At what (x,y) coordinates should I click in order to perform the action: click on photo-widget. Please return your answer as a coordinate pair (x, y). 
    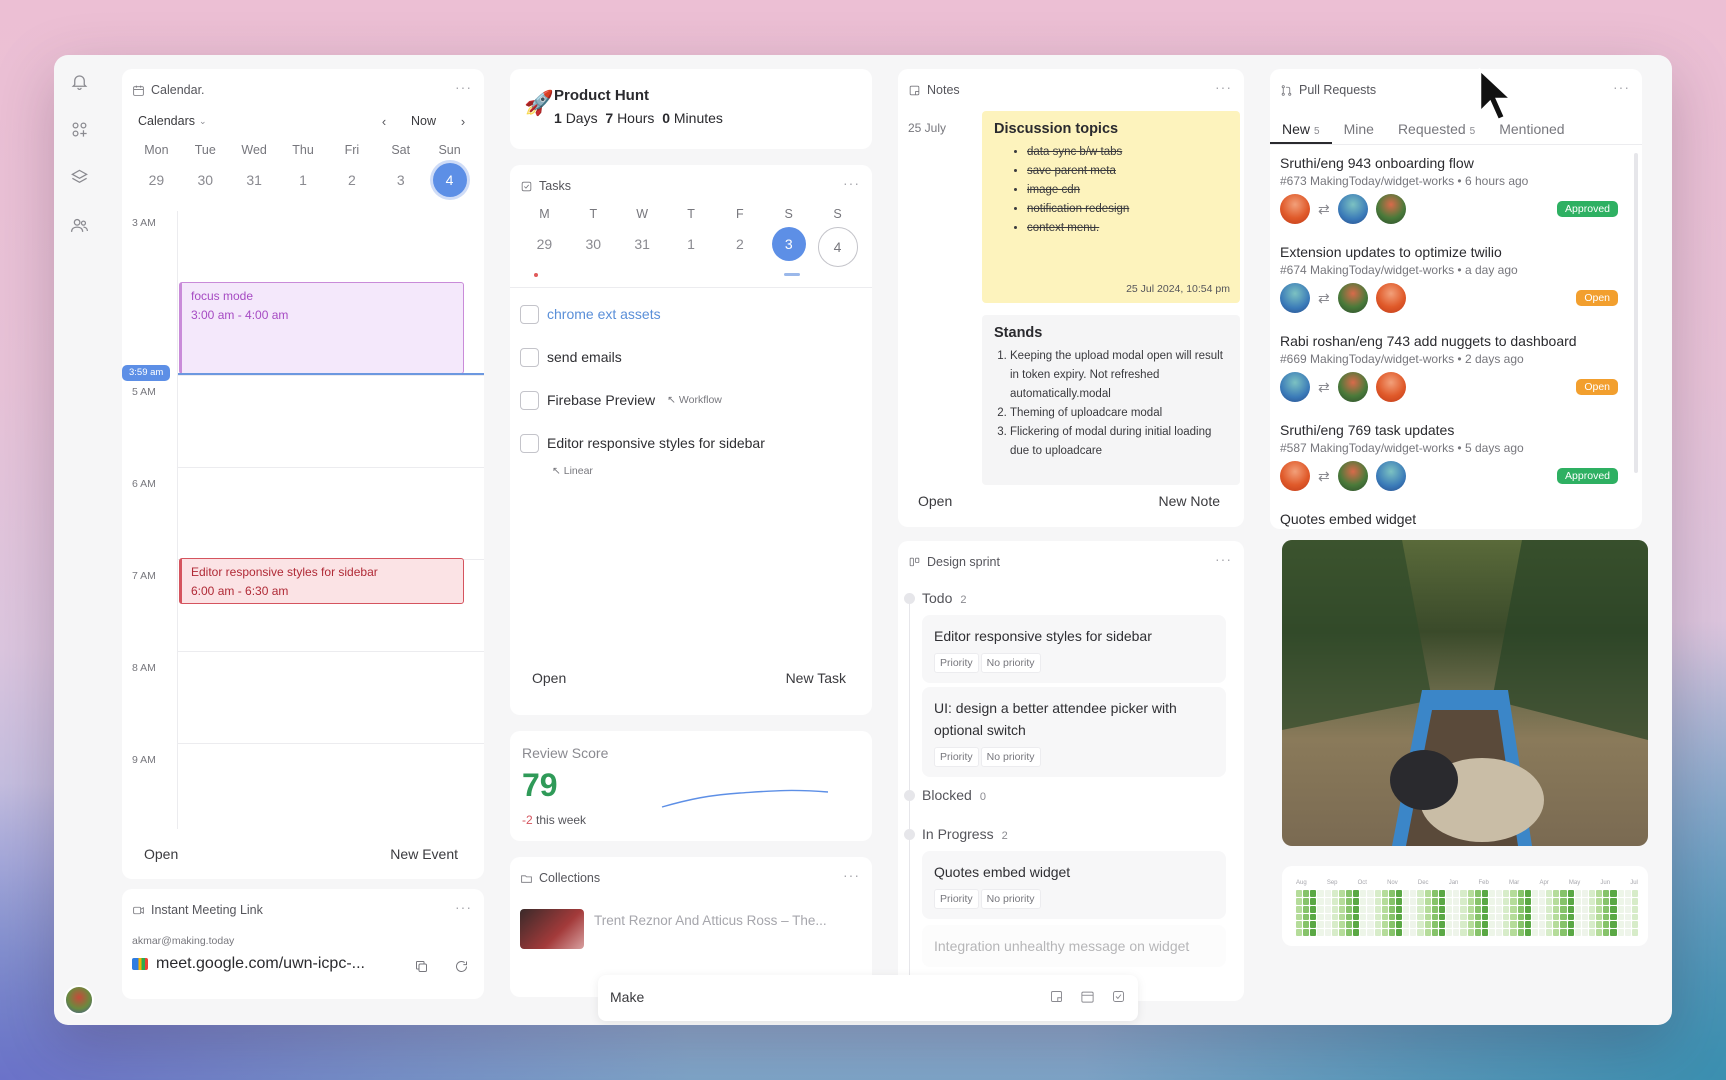
    Looking at the image, I should click on (1465, 693).